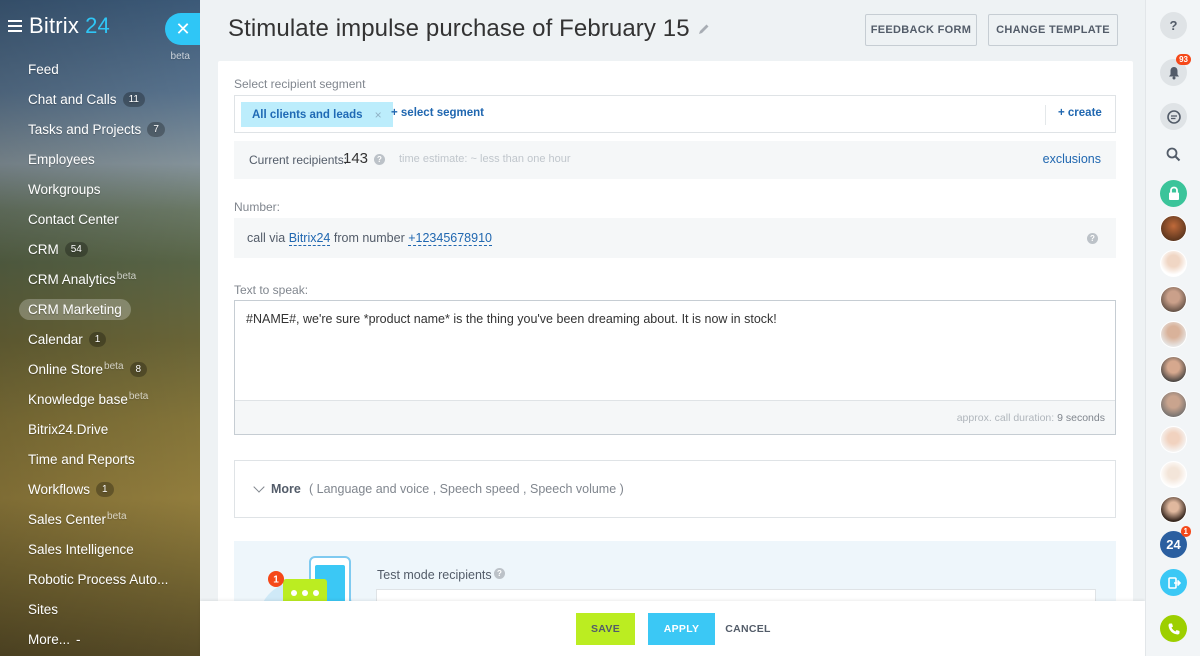  What do you see at coordinates (100, 189) in the screenshot?
I see `sidebar-item-workgroups: Workgroups` at bounding box center [100, 189].